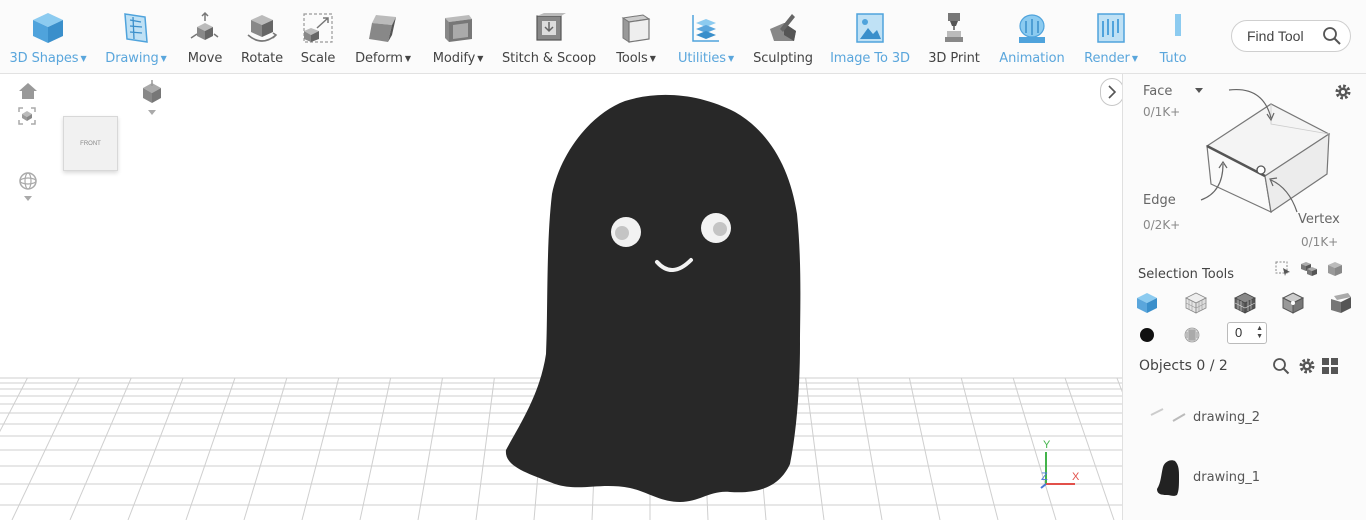 This screenshot has width=1366, height=520. Describe the element at coordinates (783, 58) in the screenshot. I see `tool-label: Sculpting` at that location.